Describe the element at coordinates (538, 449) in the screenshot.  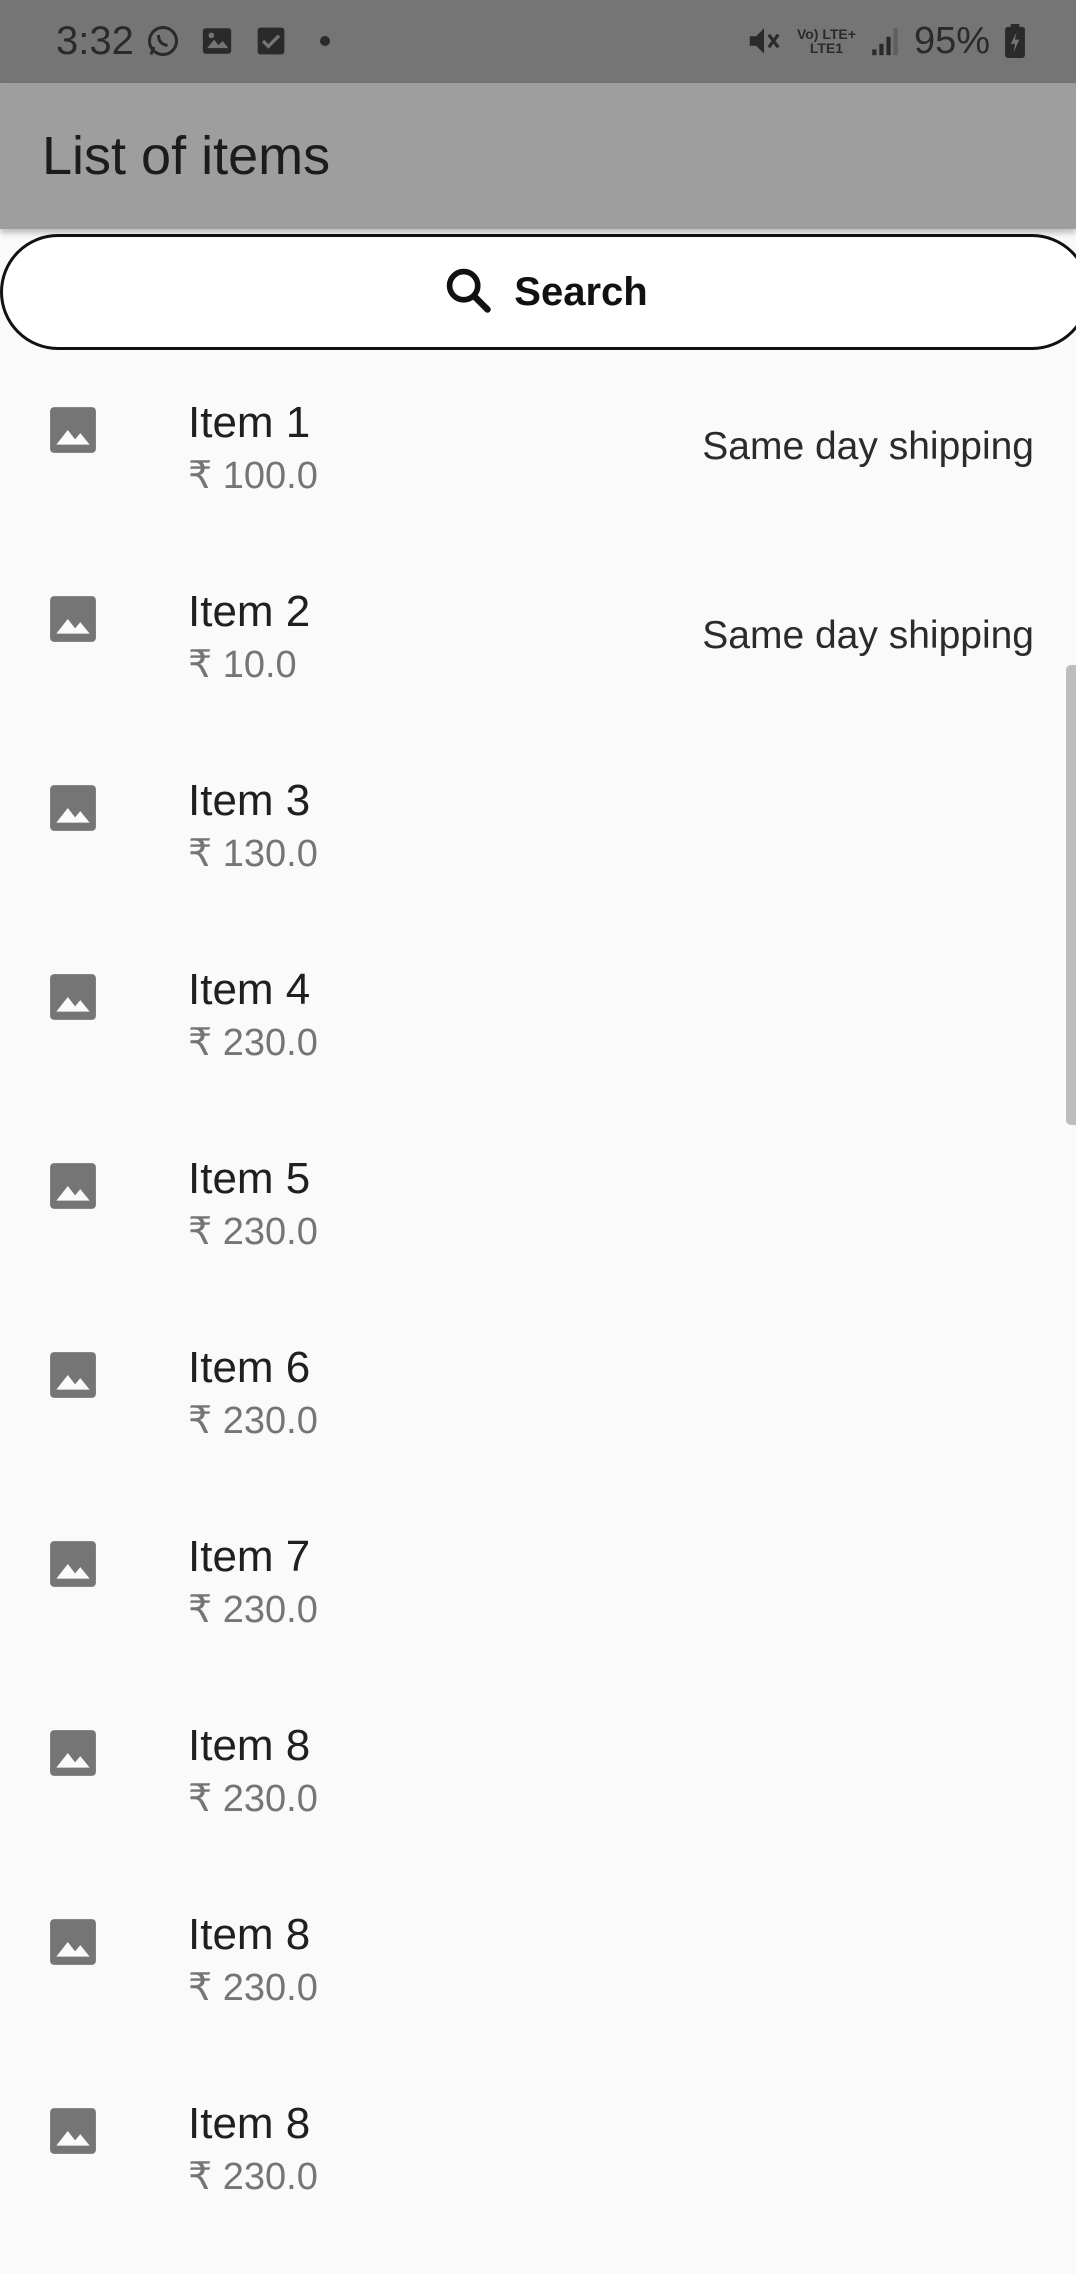
I see `list-item: Item 1 ₹ 100.0 Same day shipping` at that location.